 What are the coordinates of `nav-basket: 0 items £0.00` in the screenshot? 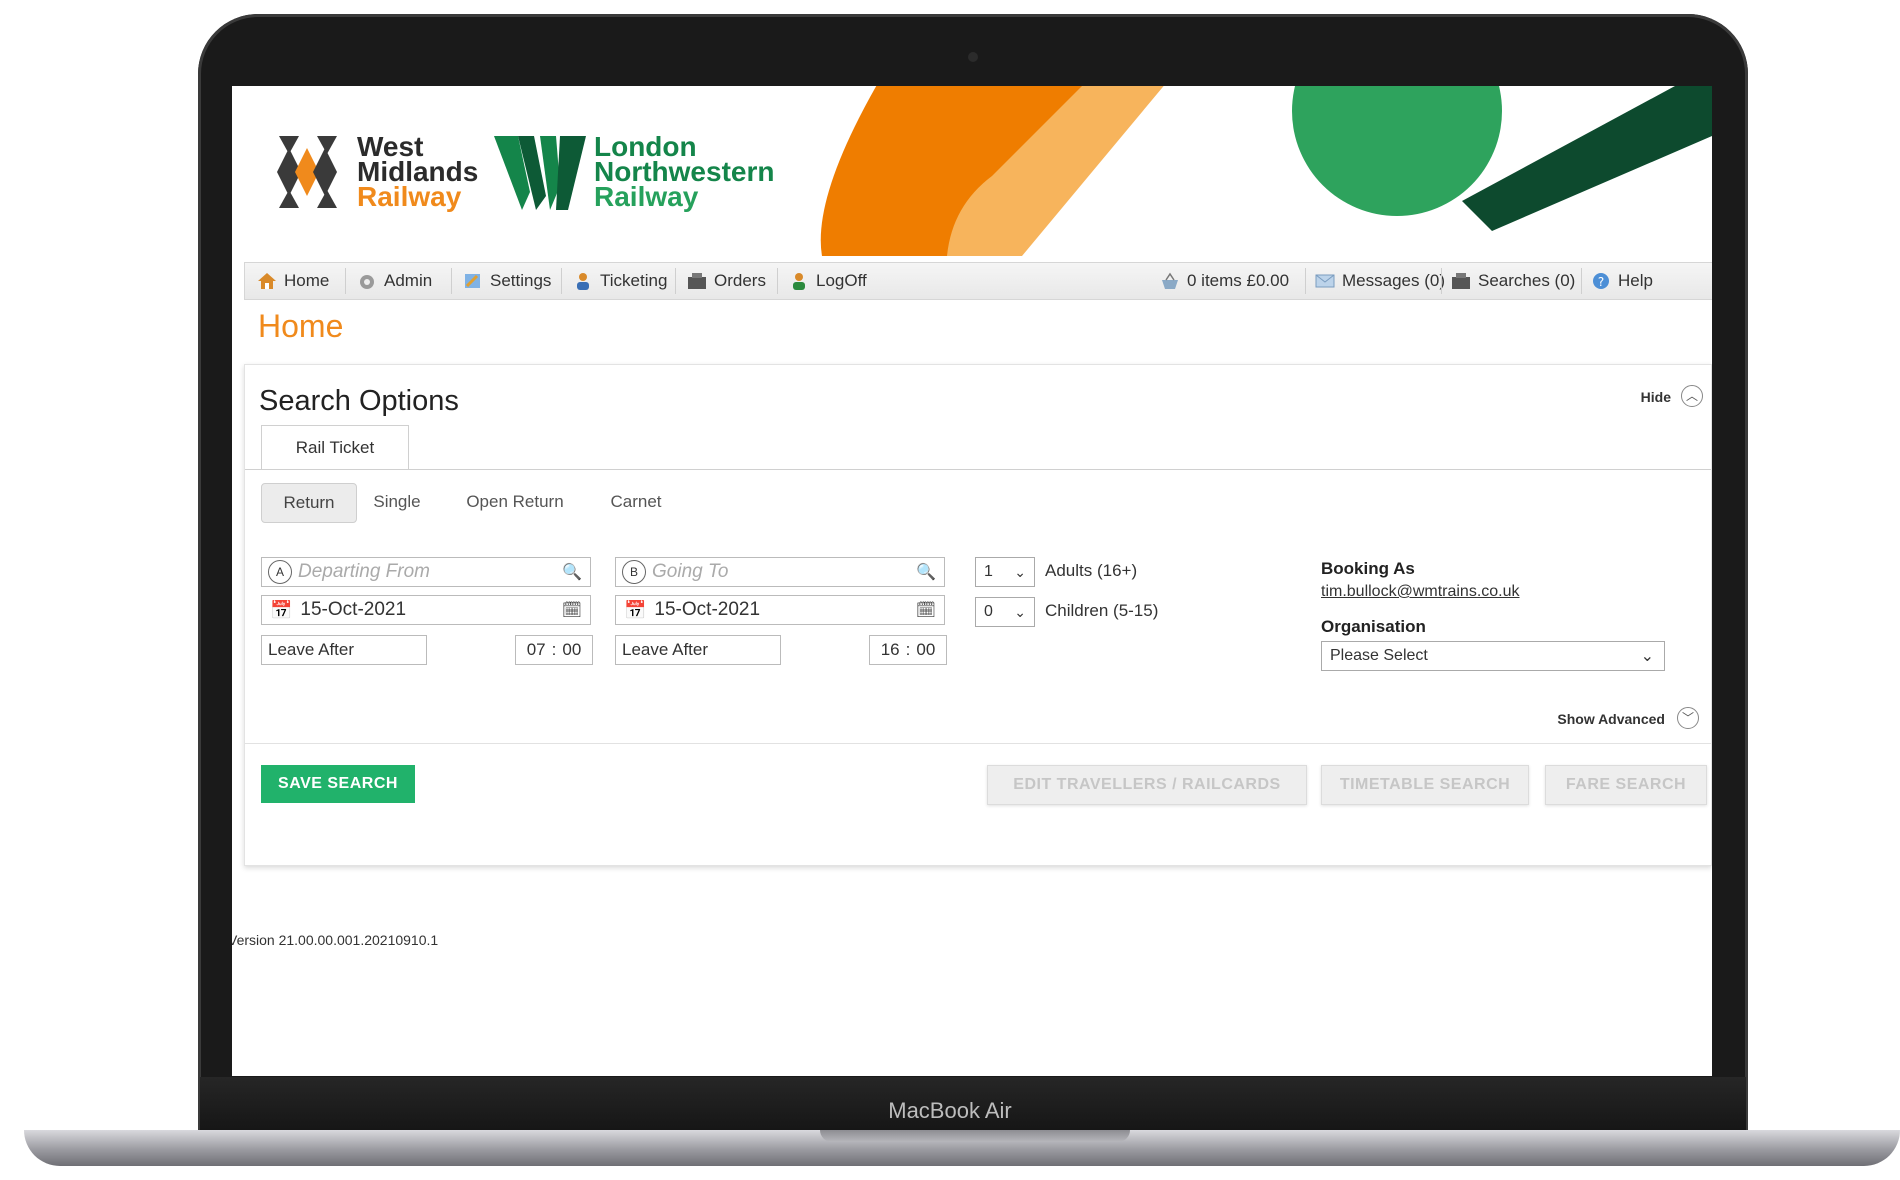 It's located at (1224, 281).